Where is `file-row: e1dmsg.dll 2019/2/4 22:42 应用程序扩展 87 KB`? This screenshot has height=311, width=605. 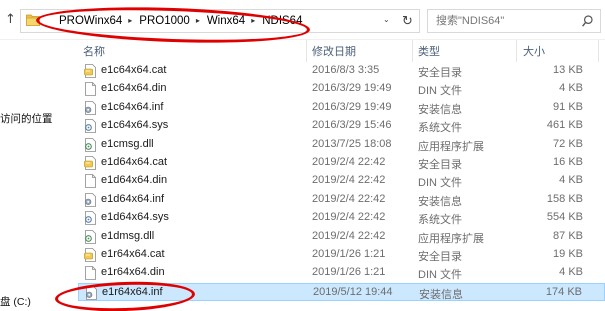
file-row: e1dmsg.dll 2019/2/4 22:42 应用程序扩展 87 KB is located at coordinates (341, 237).